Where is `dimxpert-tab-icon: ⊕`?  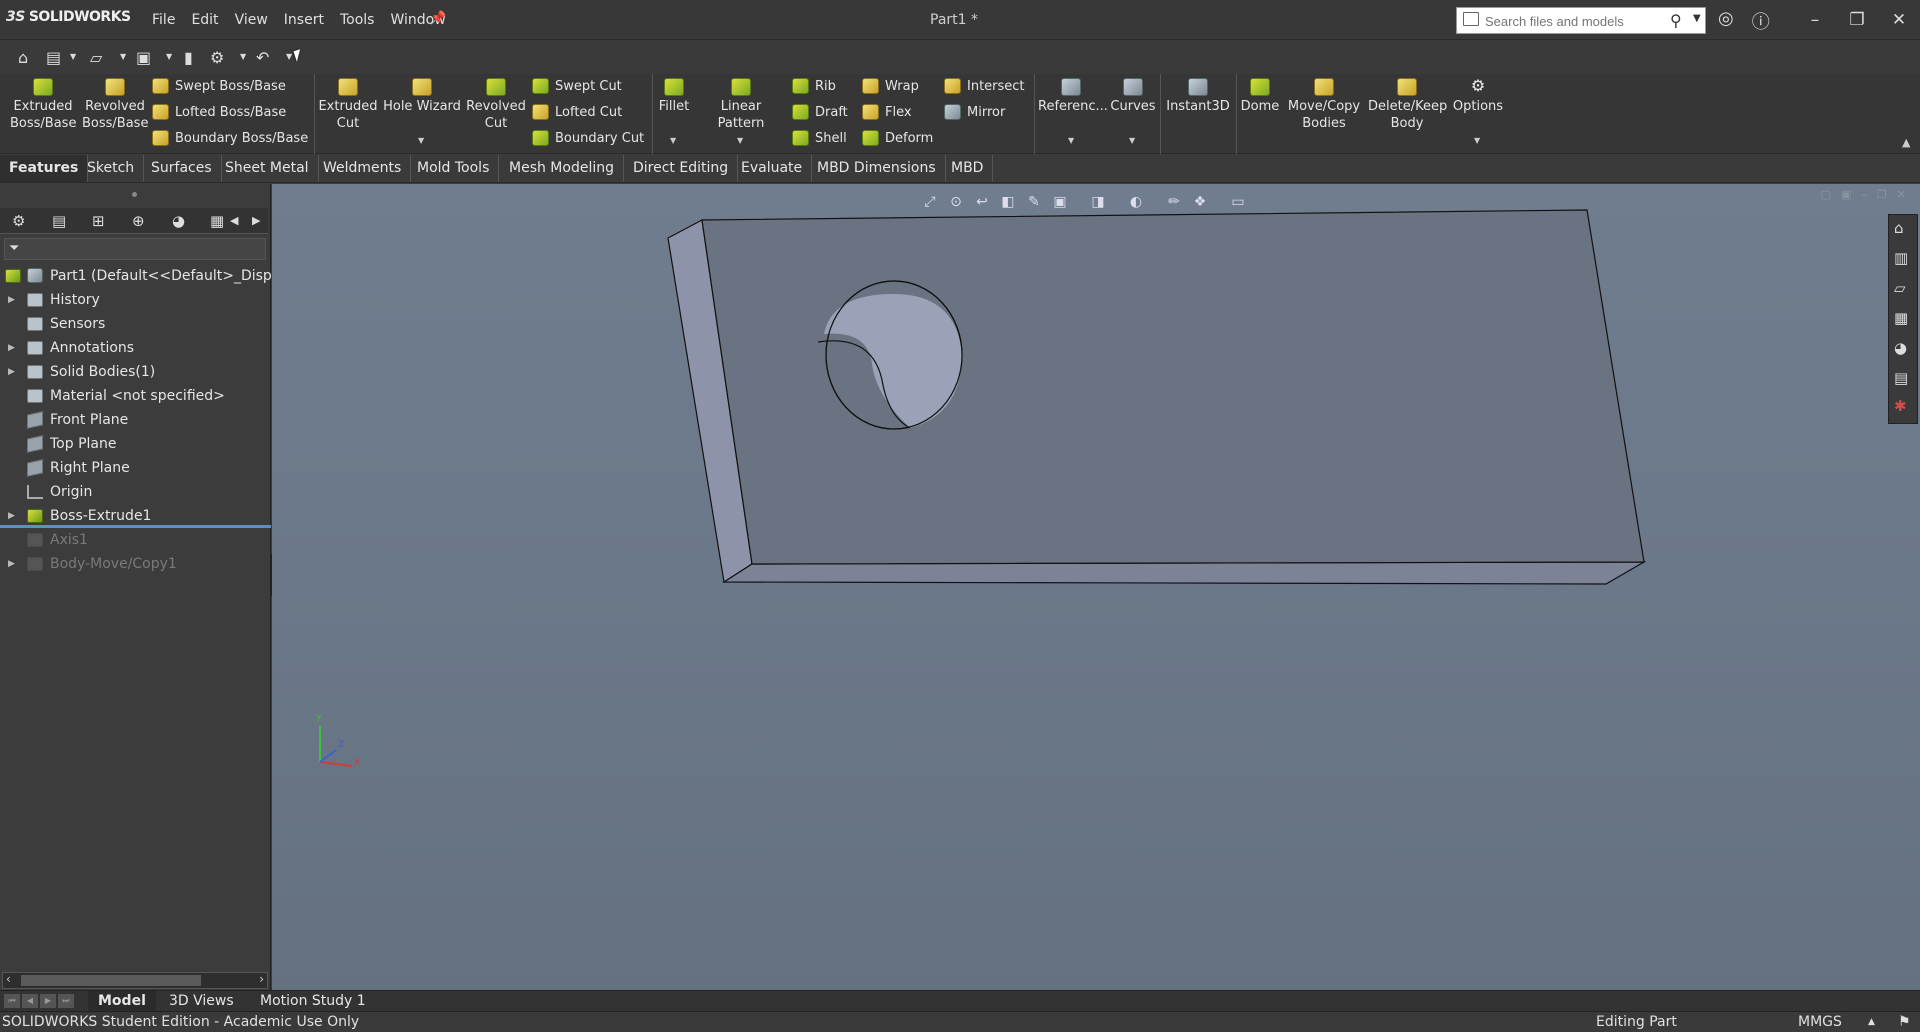
dimxpert-tab-icon: ⊕ is located at coordinates (138, 221).